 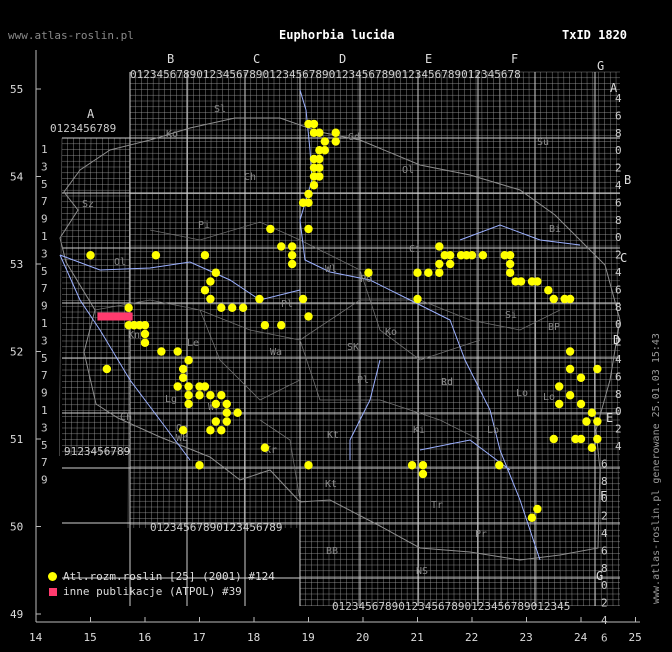 I want to click on region-label: Wl, so click(x=331, y=269).